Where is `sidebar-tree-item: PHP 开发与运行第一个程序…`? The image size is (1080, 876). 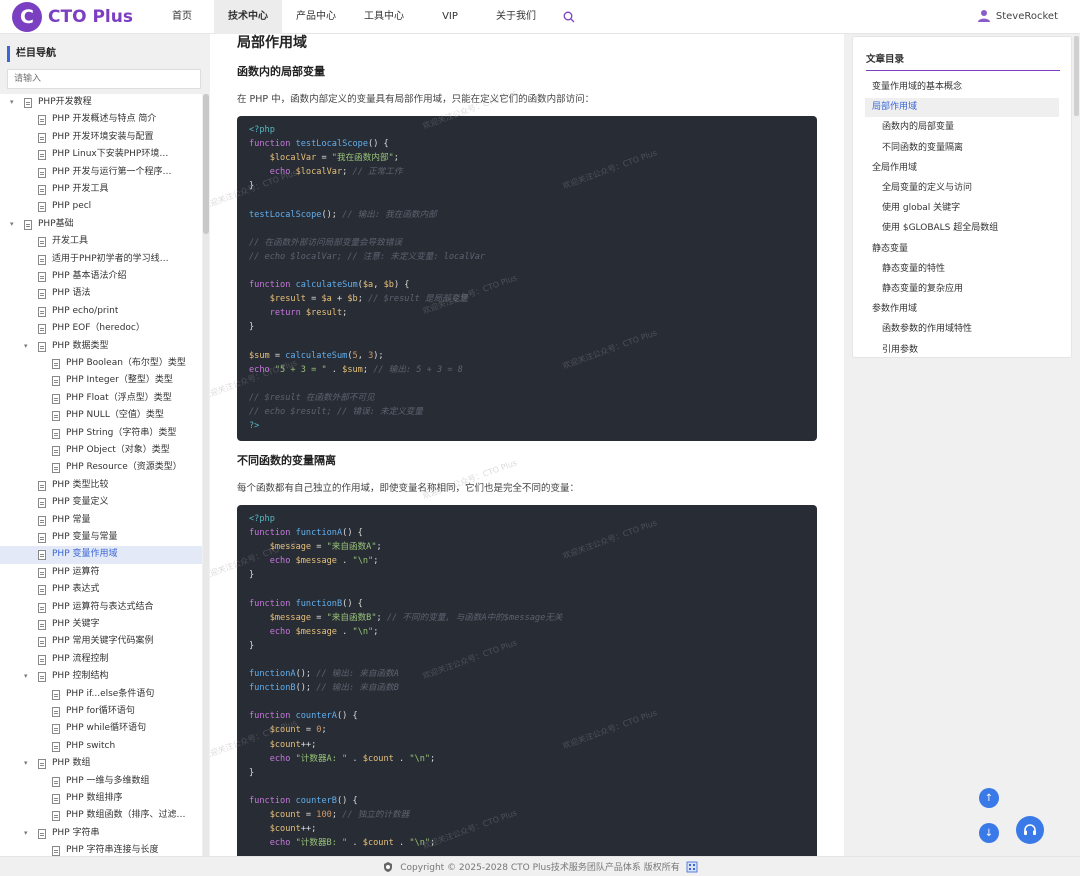 sidebar-tree-item: PHP 开发与运行第一个程序… is located at coordinates (101, 172).